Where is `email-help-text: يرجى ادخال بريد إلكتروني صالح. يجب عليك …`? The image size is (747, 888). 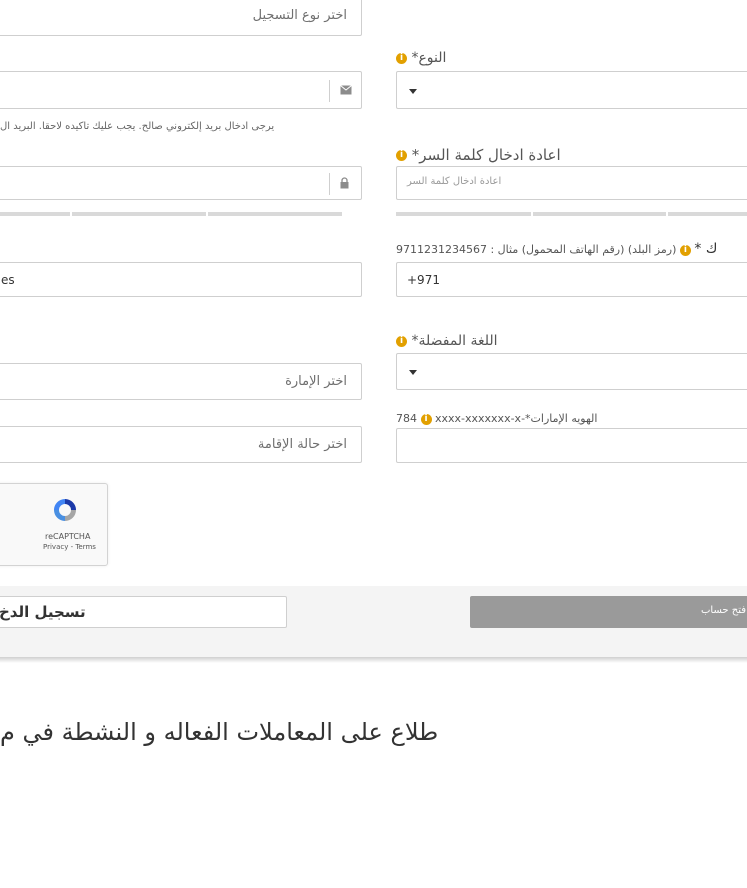
email-help-text: يرجى ادخال بريد إلكتروني صالح. يجب عليك … is located at coordinates (137, 126).